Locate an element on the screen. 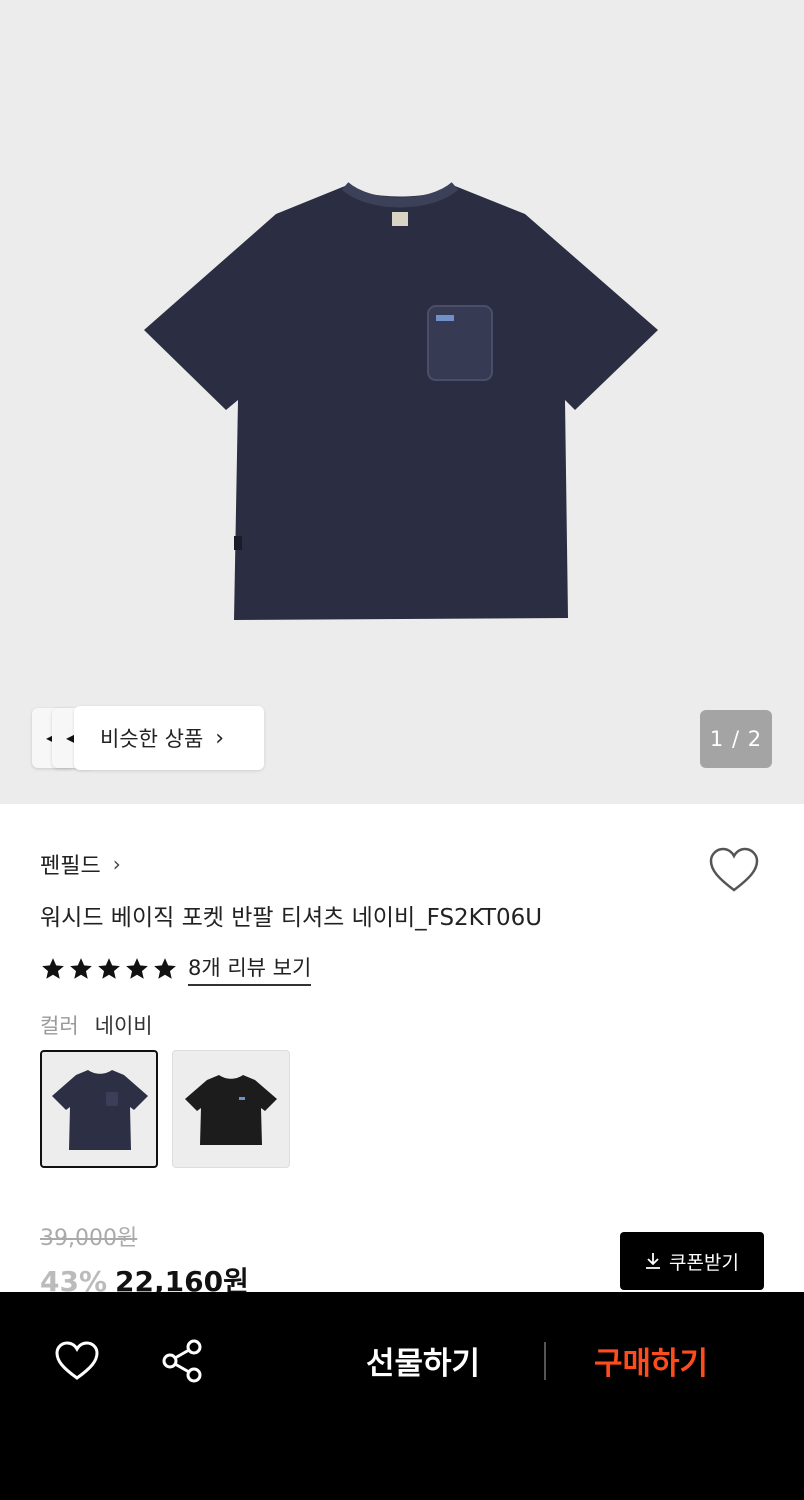 This screenshot has height=1500, width=804. original-price: 39,000원 is located at coordinates (89, 1238).